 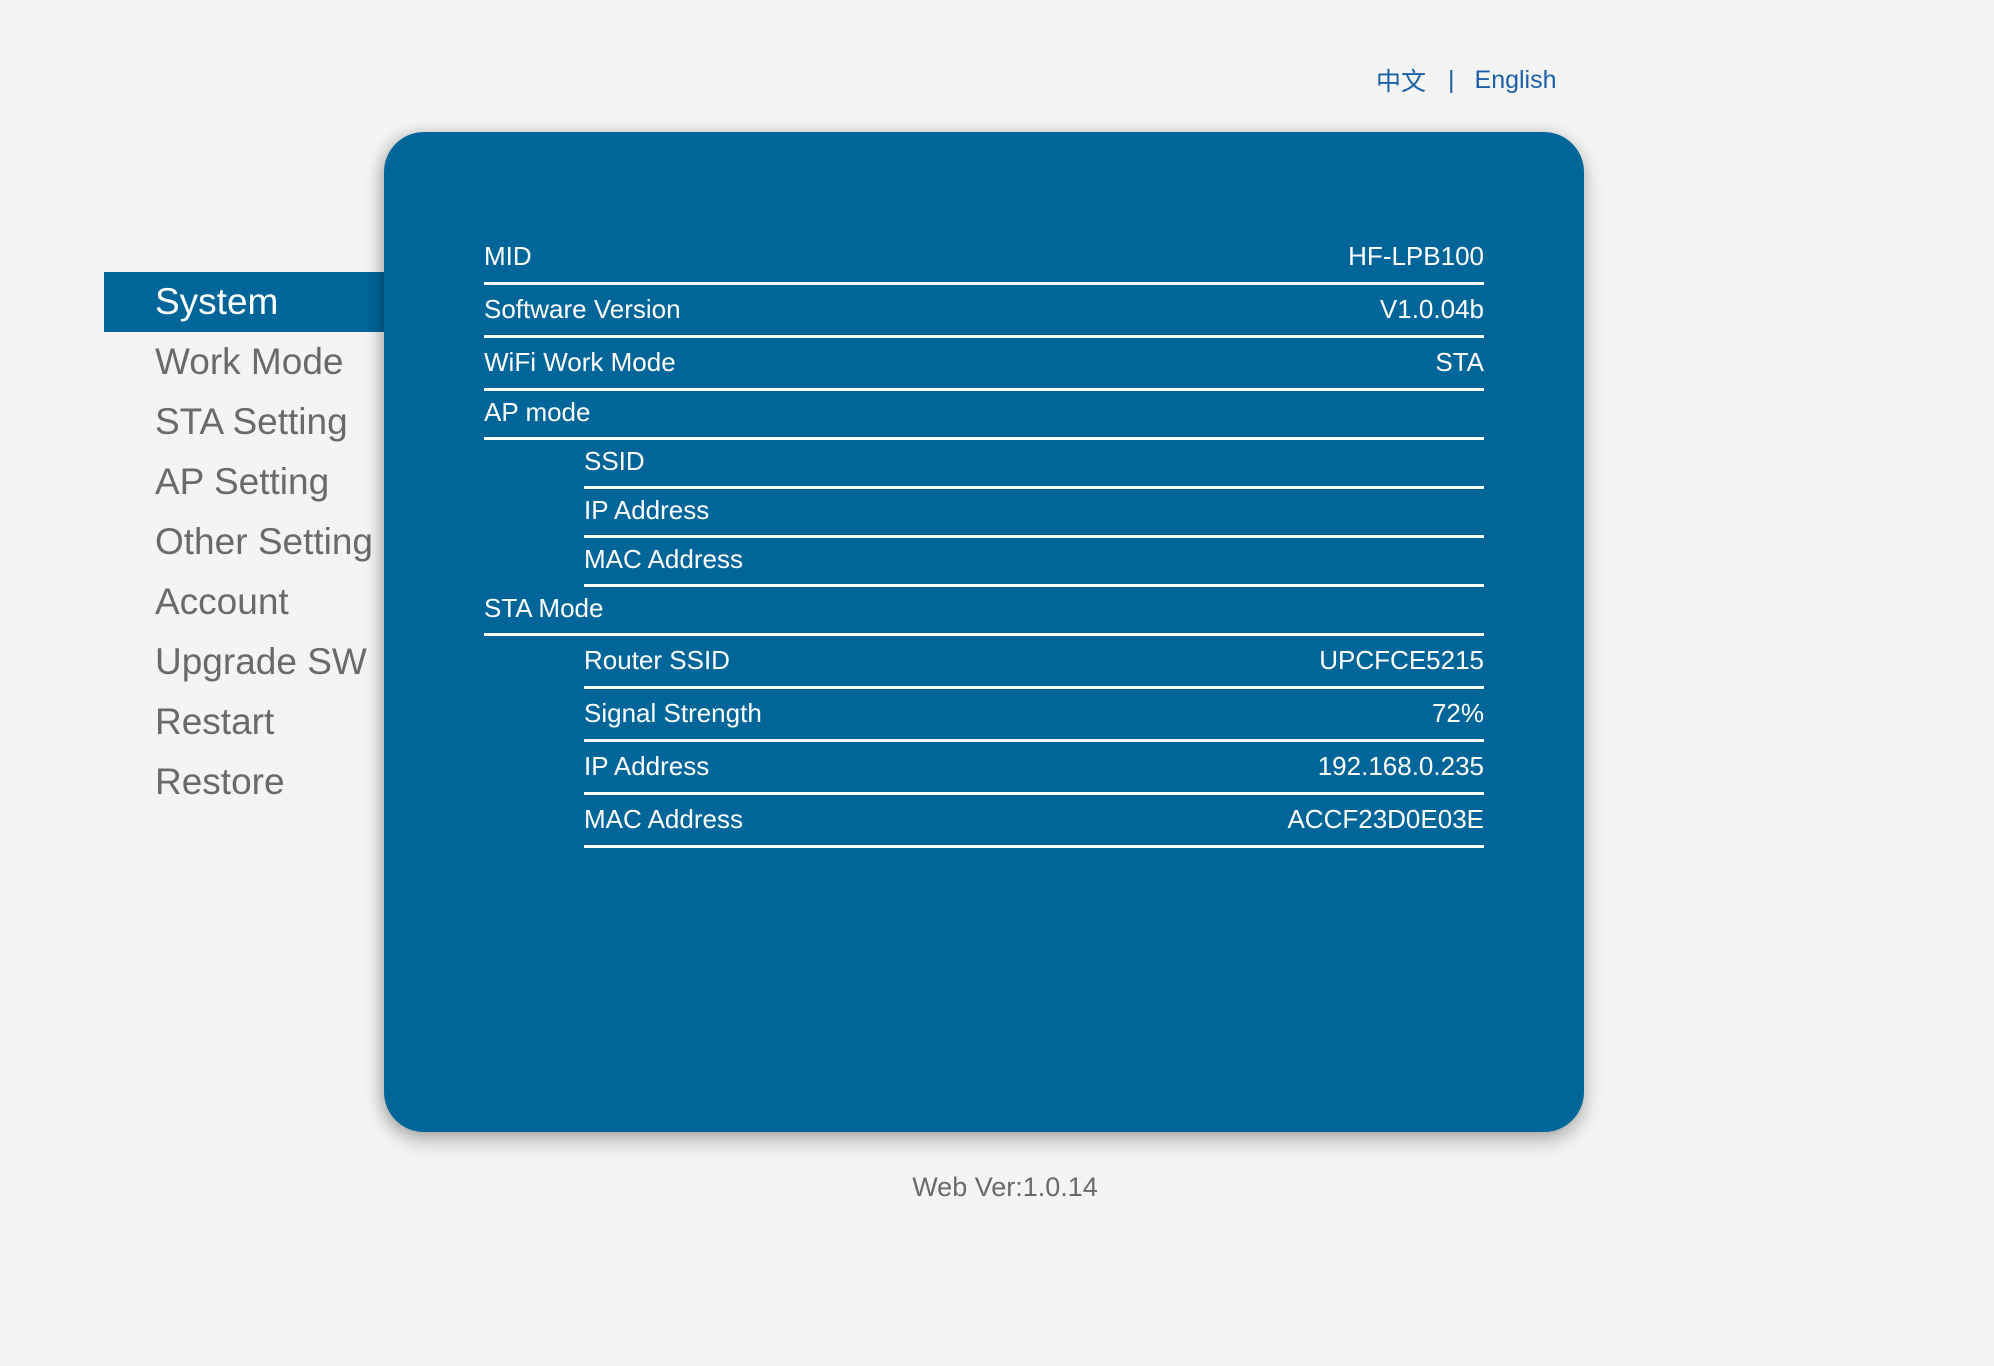 I want to click on section-label: AP mode, so click(x=537, y=412).